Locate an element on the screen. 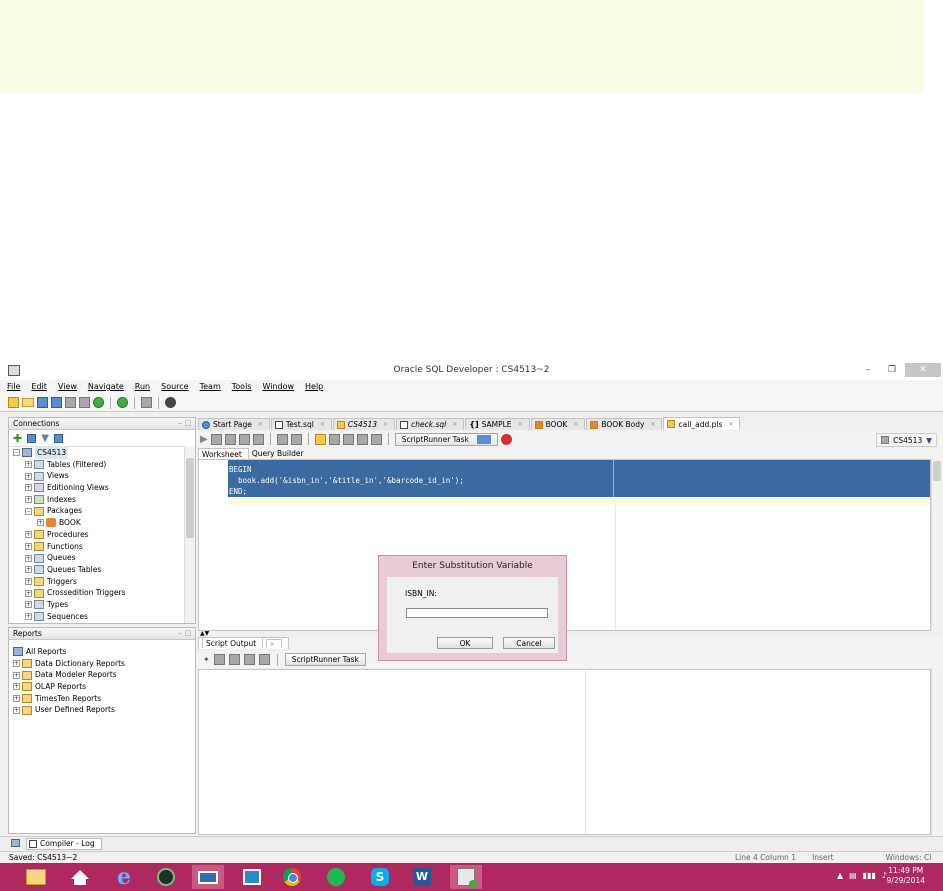 The height and width of the screenshot is (891, 943). spotify-icon is located at coordinates (336, 877).